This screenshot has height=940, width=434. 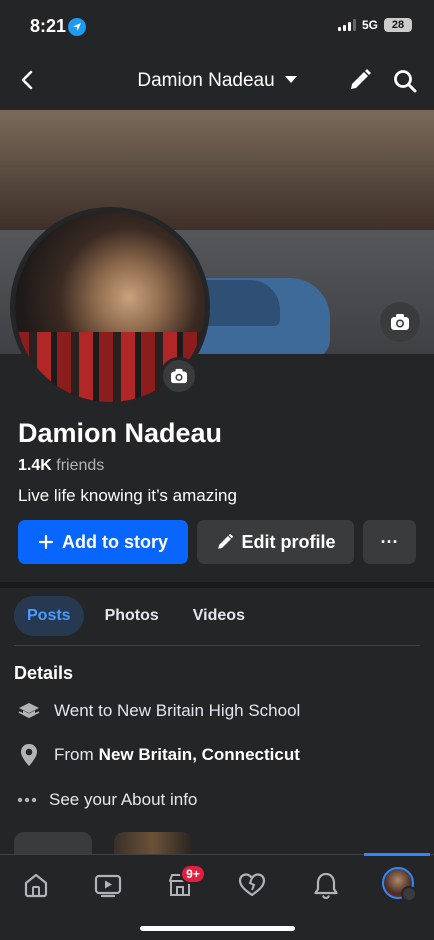 What do you see at coordinates (29, 711) in the screenshot?
I see `graduation-cap-icon` at bounding box center [29, 711].